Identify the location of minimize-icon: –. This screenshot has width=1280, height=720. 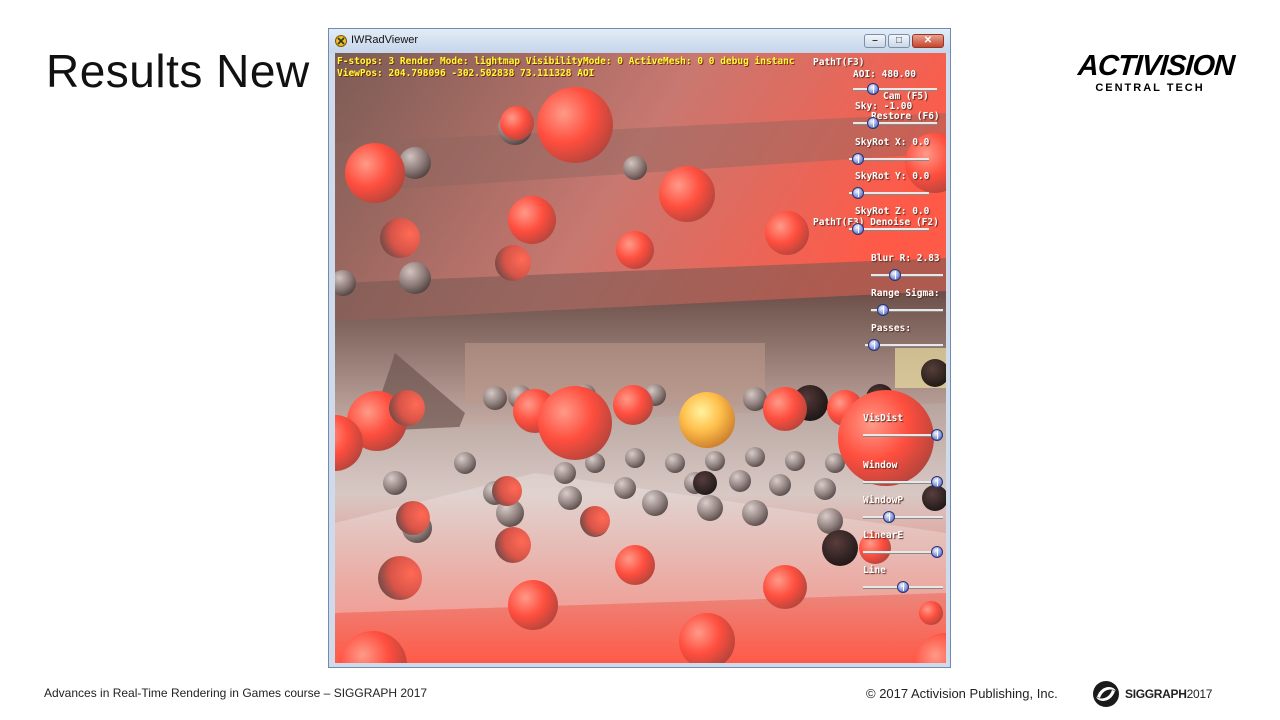
(875, 40).